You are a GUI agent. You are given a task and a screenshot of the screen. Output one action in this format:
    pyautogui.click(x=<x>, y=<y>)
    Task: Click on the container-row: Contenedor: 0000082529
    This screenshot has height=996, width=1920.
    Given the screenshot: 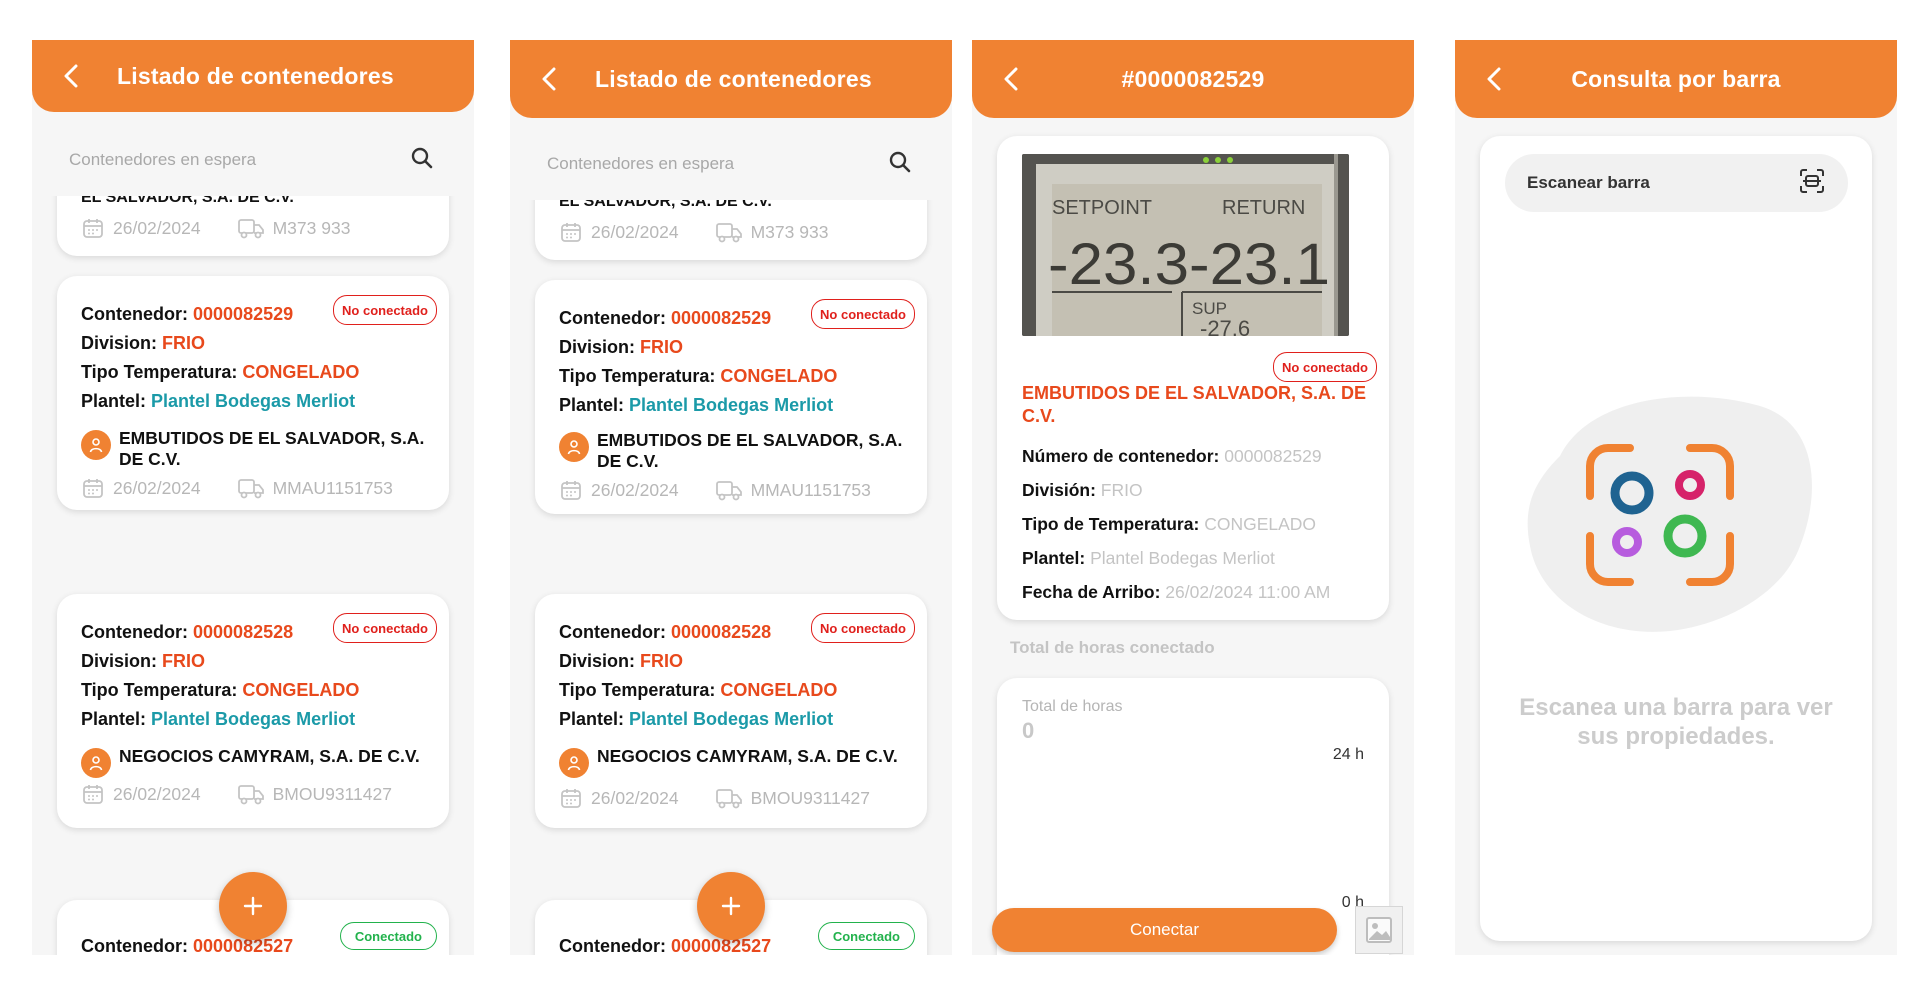 What is the action you would take?
    pyautogui.click(x=187, y=314)
    